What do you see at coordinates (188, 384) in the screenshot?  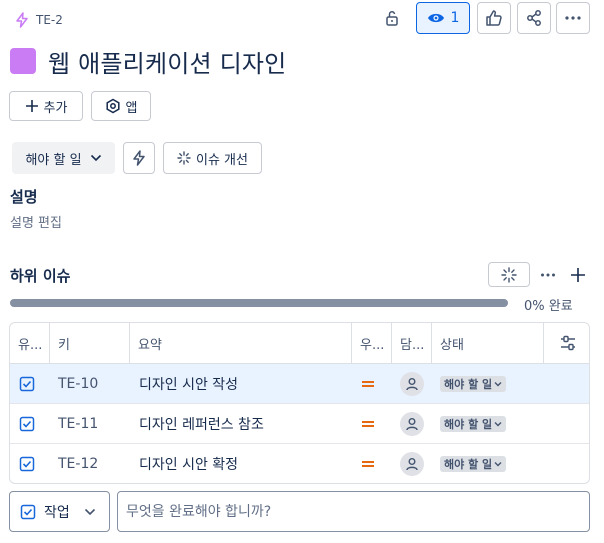 I see `row-summary: 디자인 시안 작성` at bounding box center [188, 384].